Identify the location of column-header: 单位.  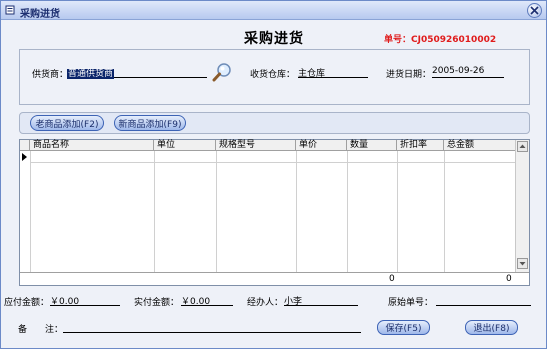
(185, 145).